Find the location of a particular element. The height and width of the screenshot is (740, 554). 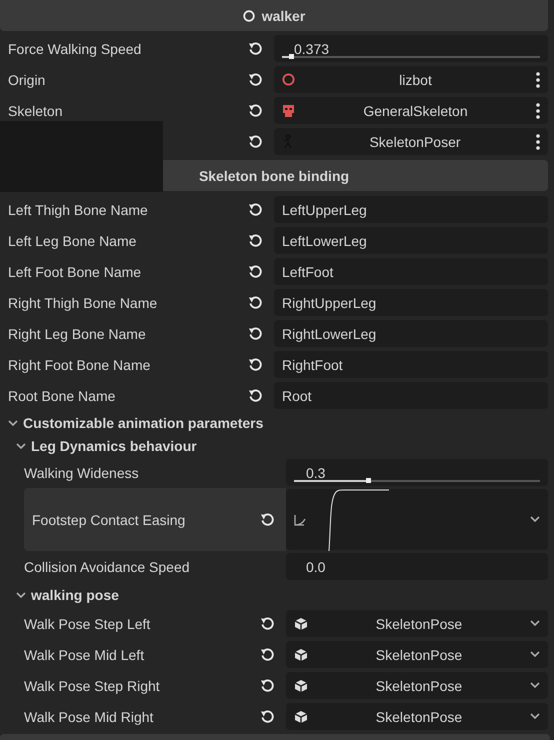

node-field: GeneralSkeleton is located at coordinates (411, 110).